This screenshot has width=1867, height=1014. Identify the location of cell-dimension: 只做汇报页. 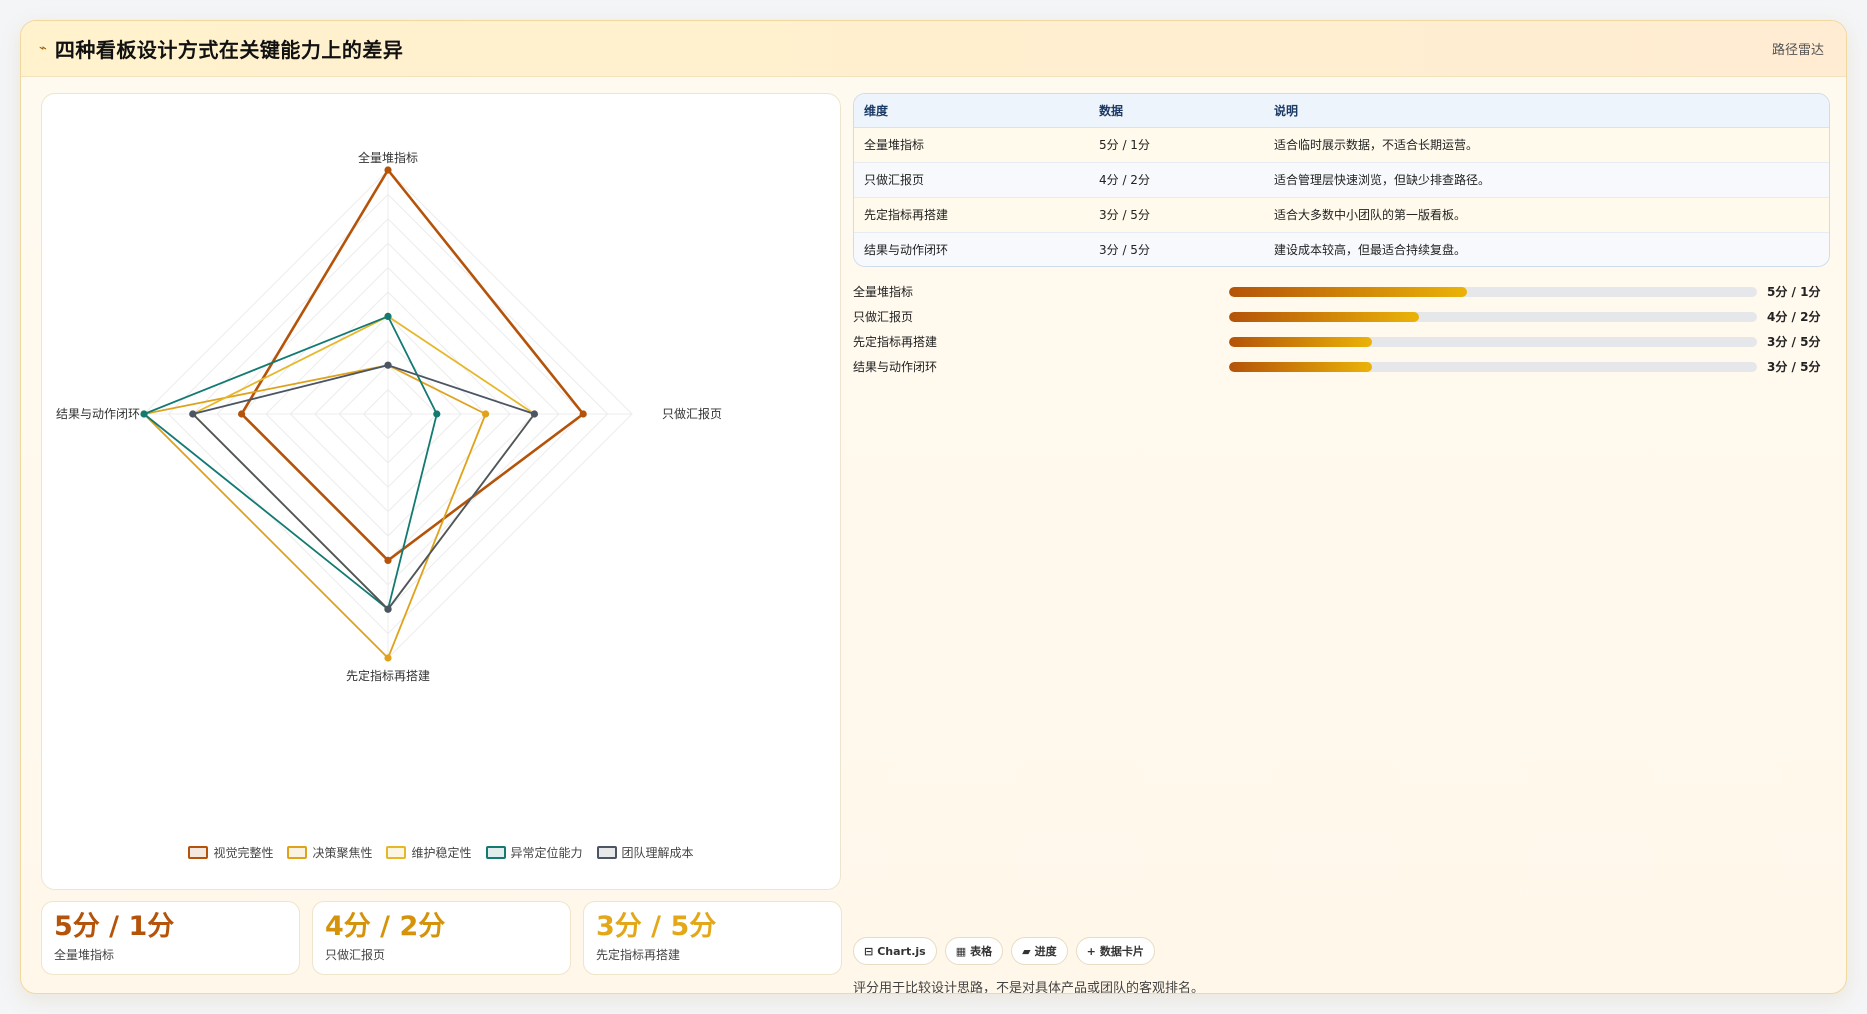
(971, 180).